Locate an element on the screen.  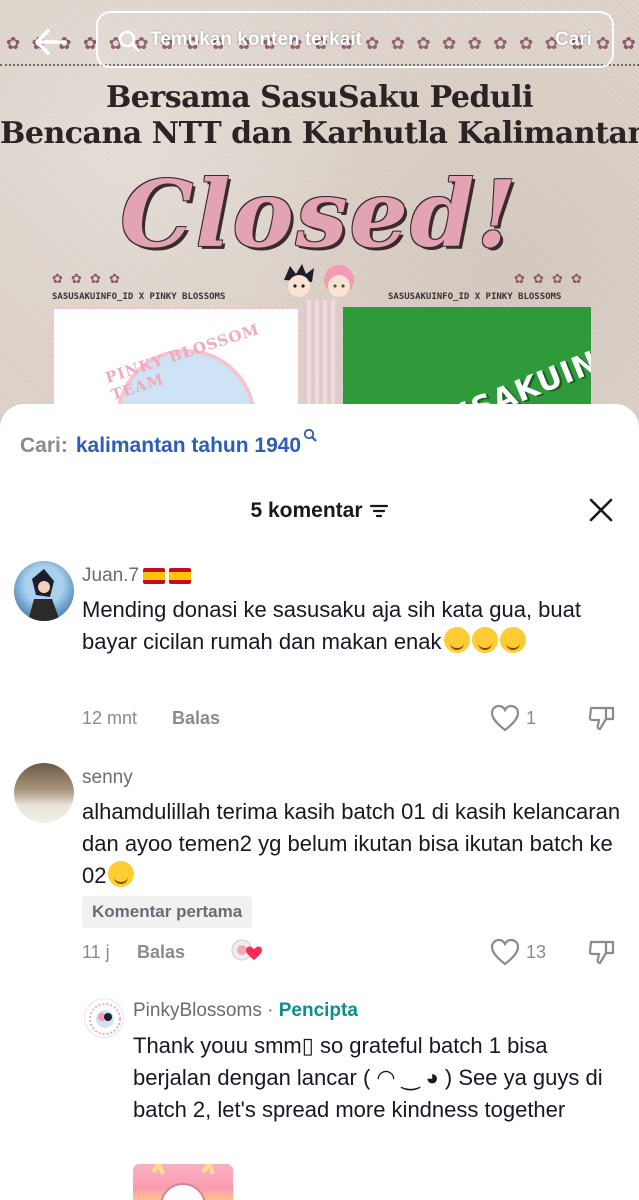
poster-closed-word: Closed! is located at coordinates (319, 214).